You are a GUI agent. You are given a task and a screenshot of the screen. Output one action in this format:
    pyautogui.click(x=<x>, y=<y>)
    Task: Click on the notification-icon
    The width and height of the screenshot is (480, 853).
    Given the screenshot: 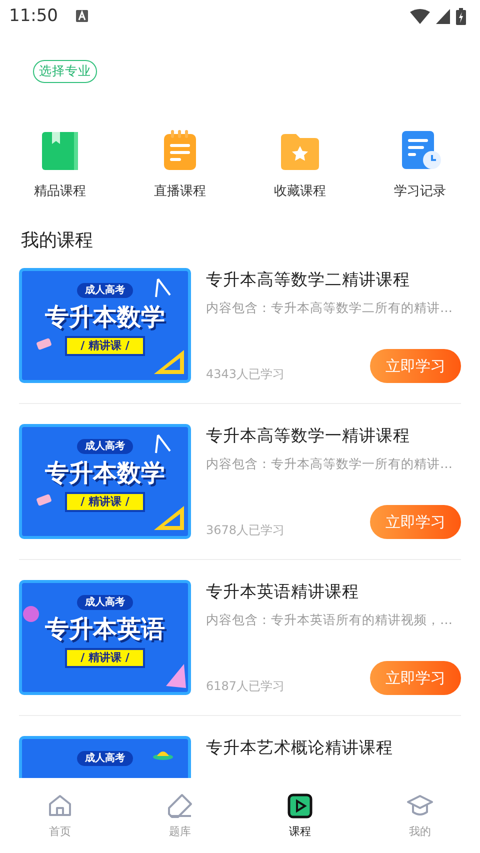 What is the action you would take?
    pyautogui.click(x=82, y=16)
    